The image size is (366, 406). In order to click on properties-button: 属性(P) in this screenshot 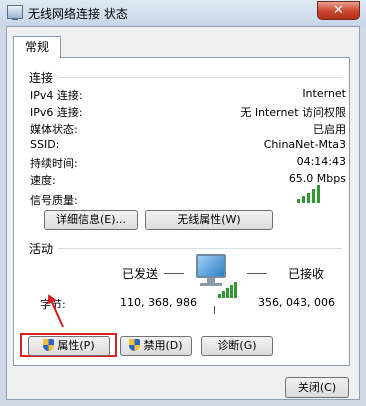, I will do `click(69, 346)`.